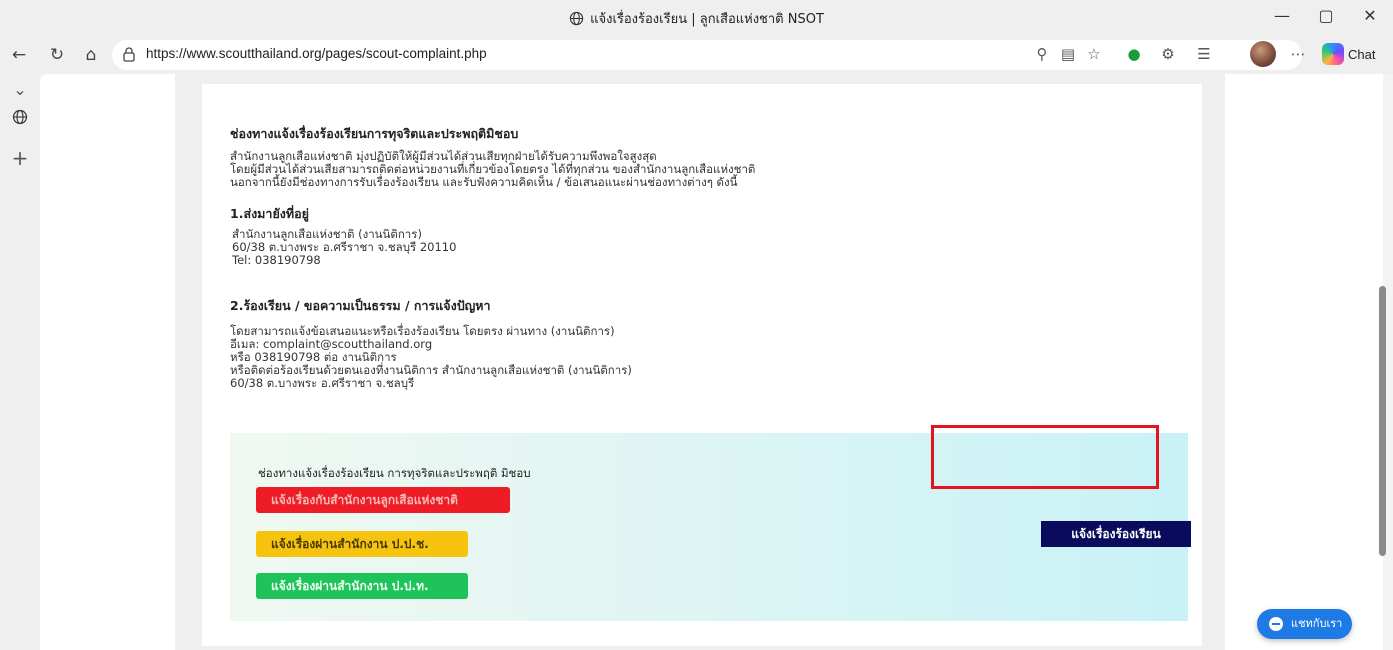  What do you see at coordinates (1116, 534) in the screenshot?
I see `submit-complaint-button: แจ้งเรื่องร้องเรียน` at bounding box center [1116, 534].